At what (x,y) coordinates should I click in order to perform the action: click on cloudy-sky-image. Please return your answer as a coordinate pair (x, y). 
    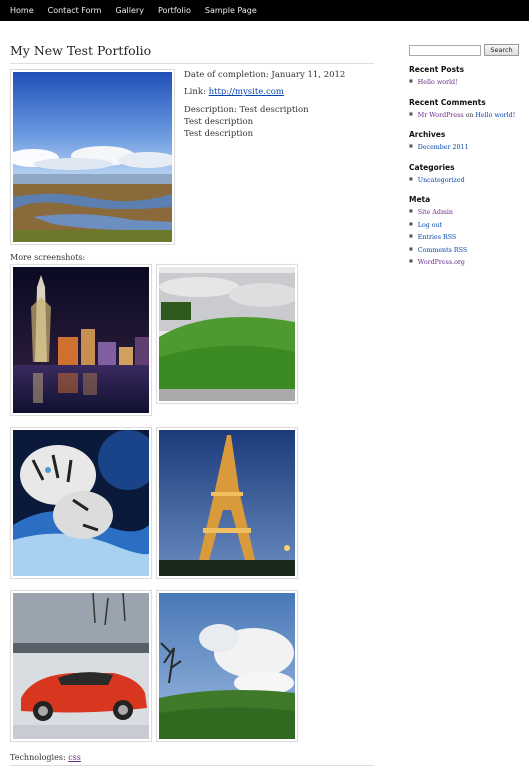
    Looking at the image, I should click on (227, 666).